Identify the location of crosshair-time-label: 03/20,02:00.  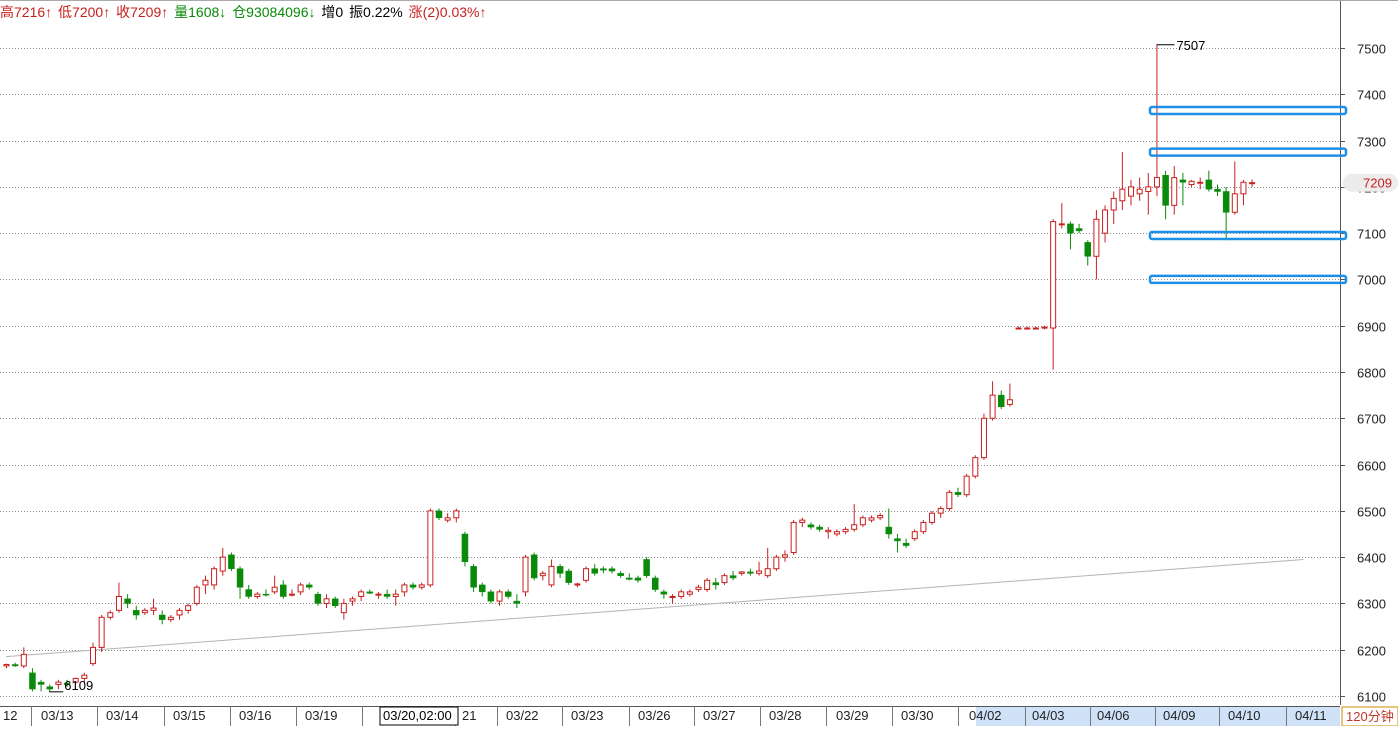
(417, 715).